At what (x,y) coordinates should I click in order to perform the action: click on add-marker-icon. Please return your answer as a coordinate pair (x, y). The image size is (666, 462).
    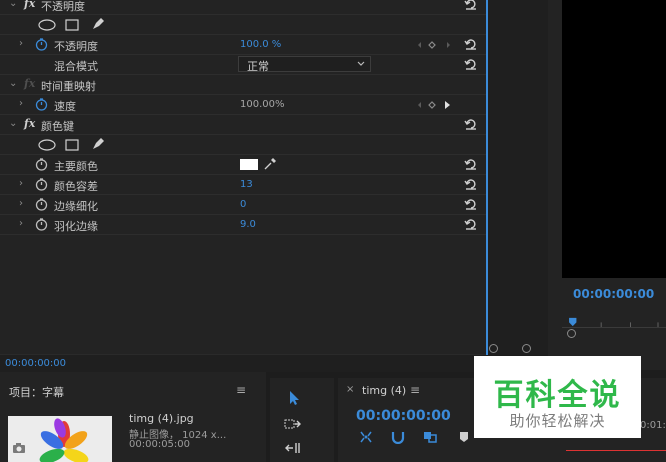
    Looking at the image, I should click on (464, 437).